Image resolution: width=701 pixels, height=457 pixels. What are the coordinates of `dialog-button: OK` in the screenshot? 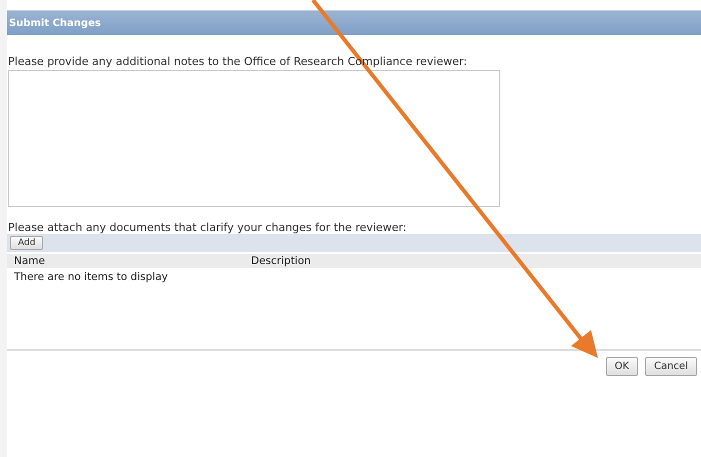 It's located at (622, 366).